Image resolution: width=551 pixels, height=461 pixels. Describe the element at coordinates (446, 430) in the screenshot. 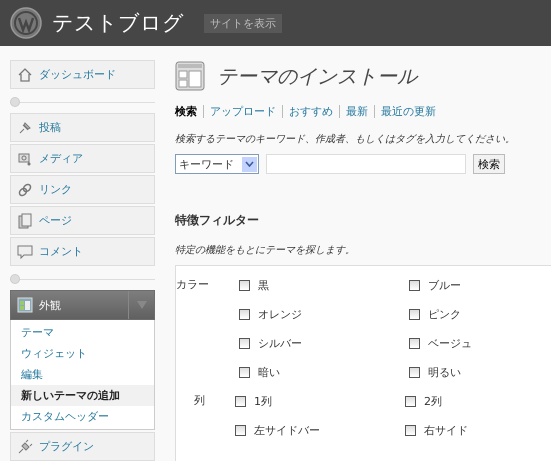

I see `option-label: 右サイド` at that location.